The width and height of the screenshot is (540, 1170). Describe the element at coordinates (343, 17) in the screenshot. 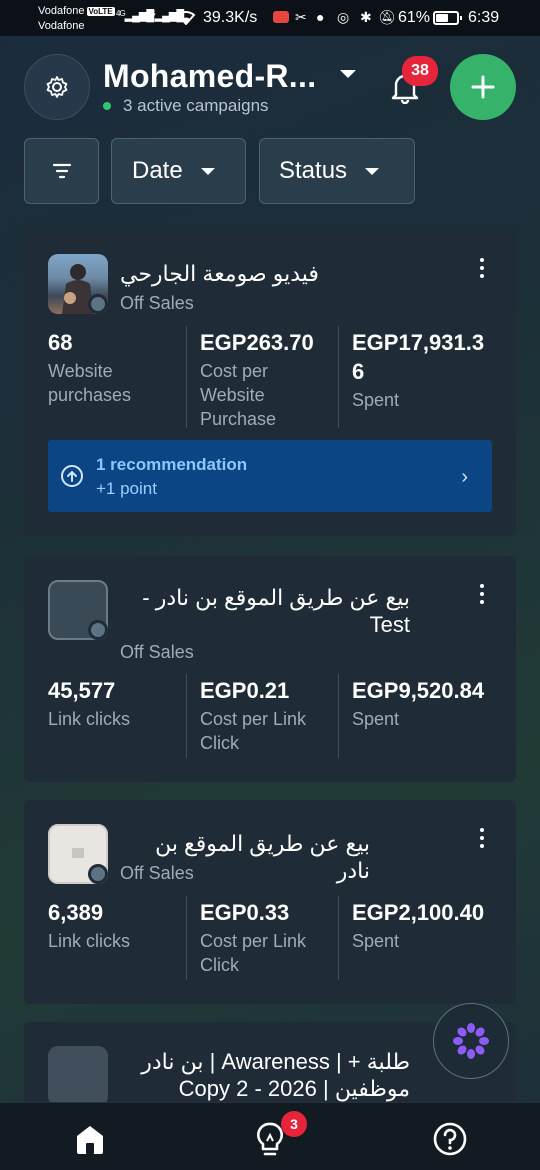

I see `whatsapp-icon: ◎` at that location.